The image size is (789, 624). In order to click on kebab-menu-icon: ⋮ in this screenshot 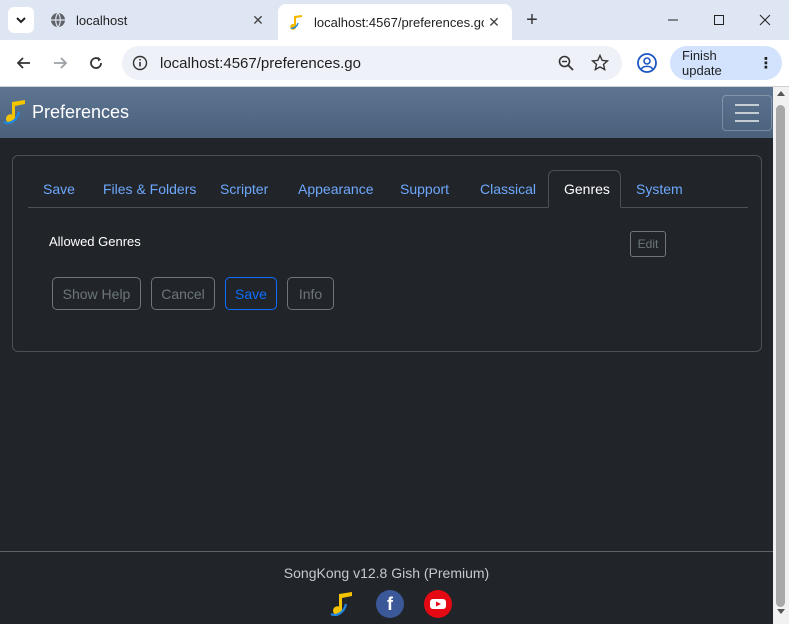, I will do `click(766, 63)`.